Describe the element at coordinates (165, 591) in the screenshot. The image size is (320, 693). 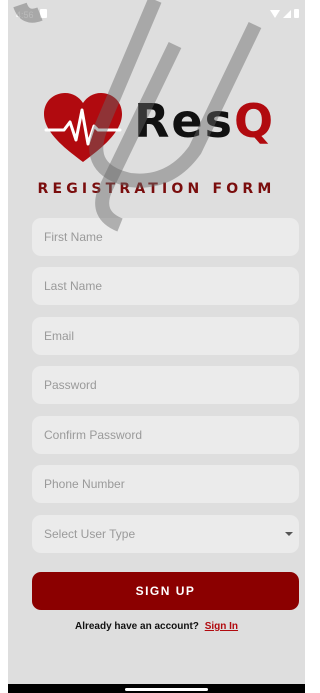
I see `signup-button: SIGN UP` at that location.